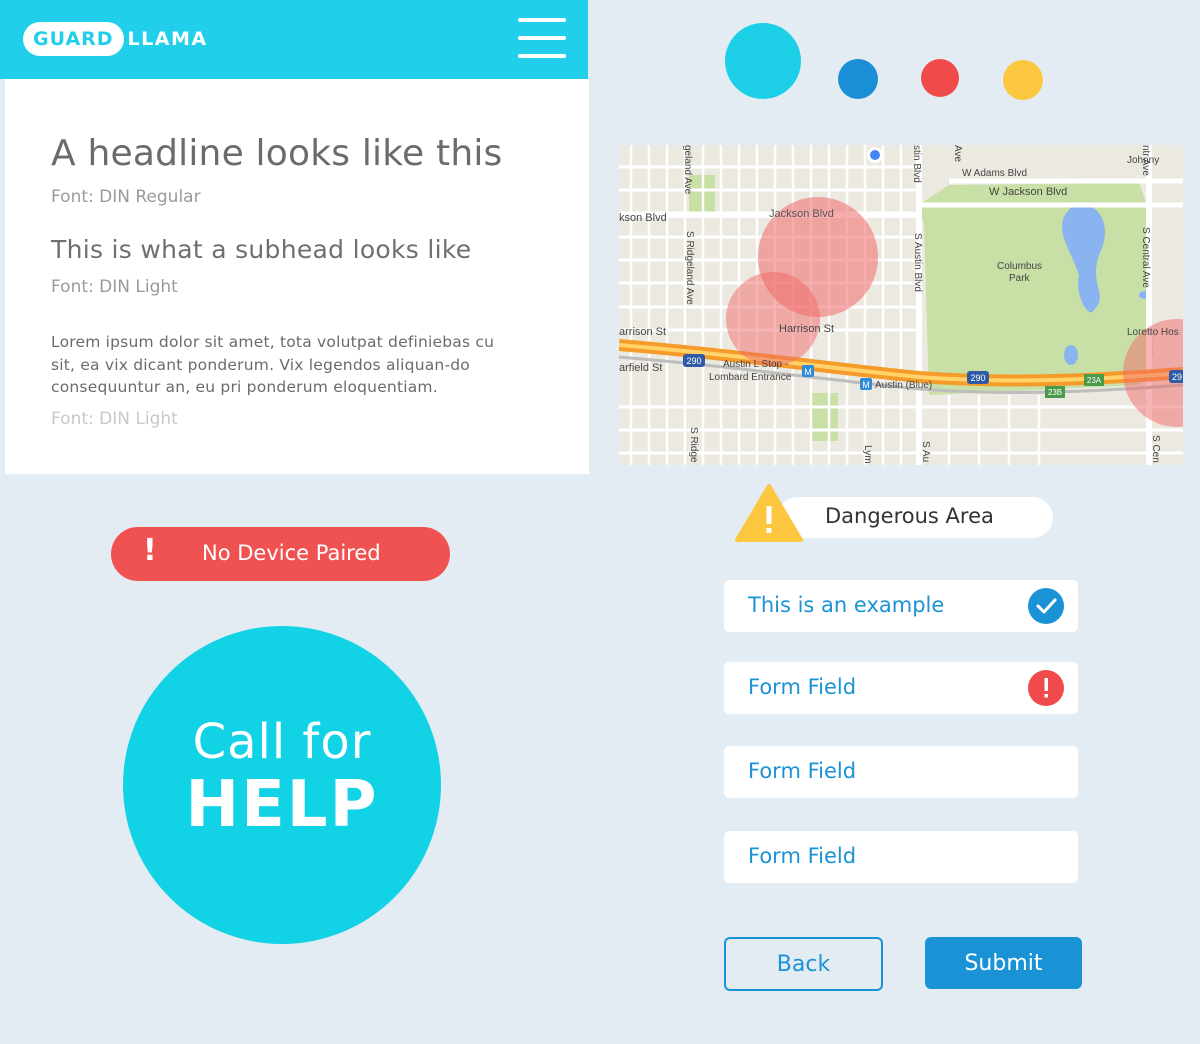 The height and width of the screenshot is (1044, 1200). What do you see at coordinates (803, 964) in the screenshot?
I see `back-button: Back` at bounding box center [803, 964].